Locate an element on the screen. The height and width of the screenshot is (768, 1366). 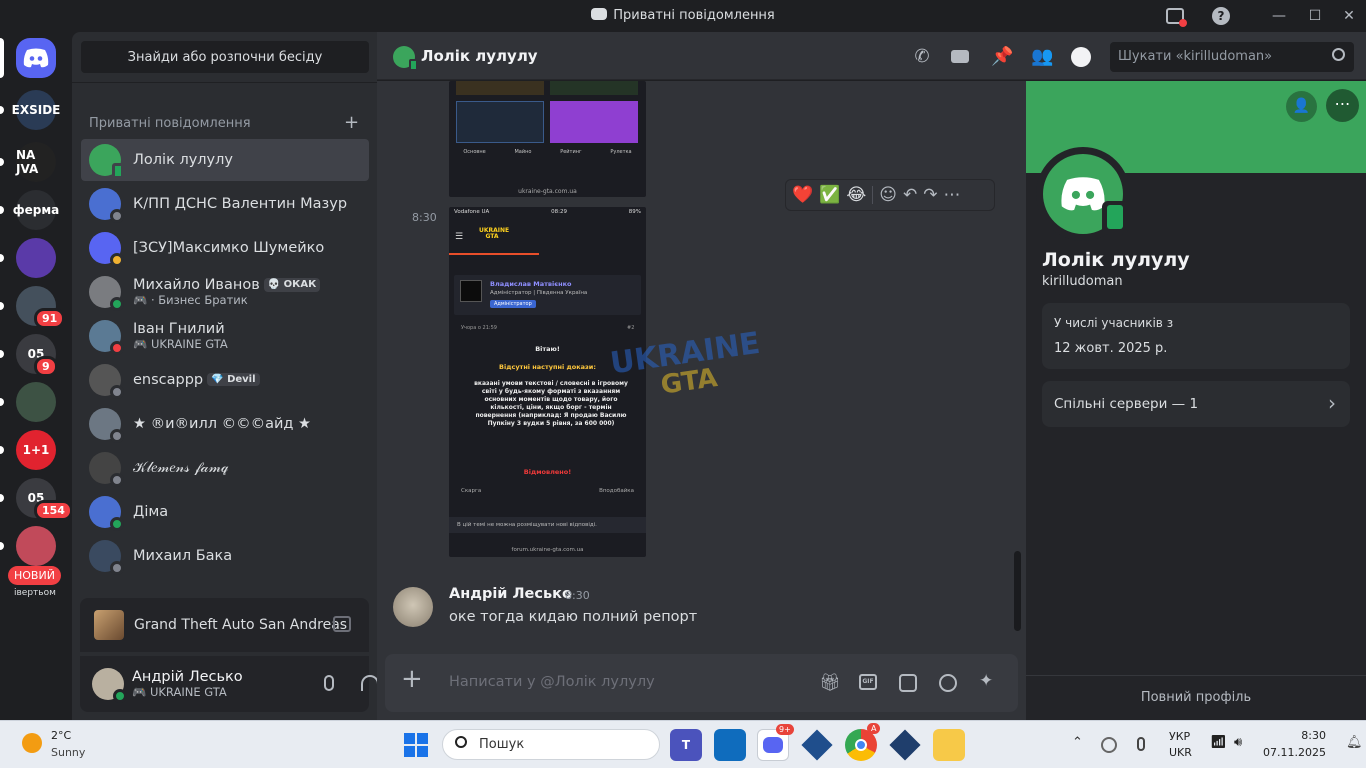
chrome-app-icon: A is located at coordinates (863, 742).